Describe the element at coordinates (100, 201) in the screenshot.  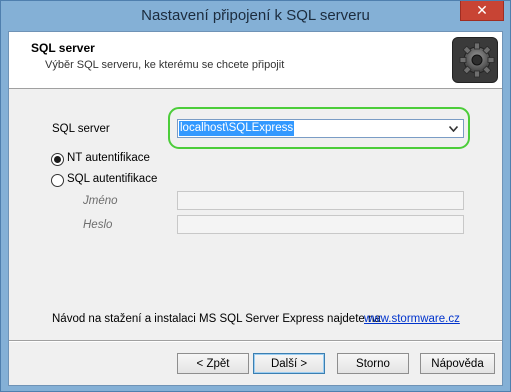
I see `username-label: Jméno` at that location.